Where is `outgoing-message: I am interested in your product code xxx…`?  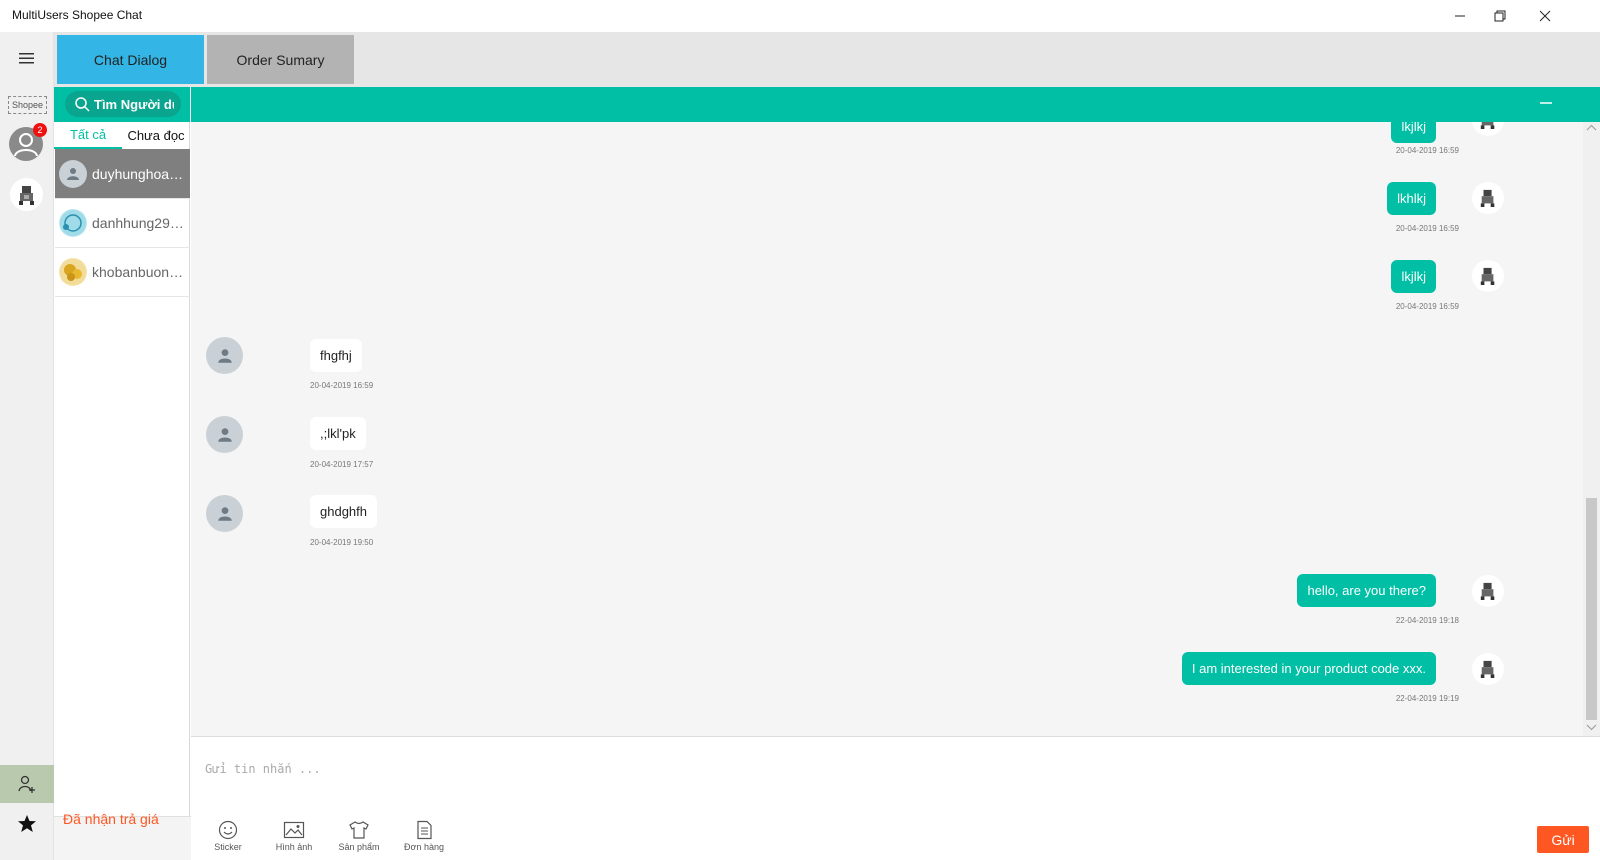
outgoing-message: I am interested in your product code xxx… is located at coordinates (1308, 668).